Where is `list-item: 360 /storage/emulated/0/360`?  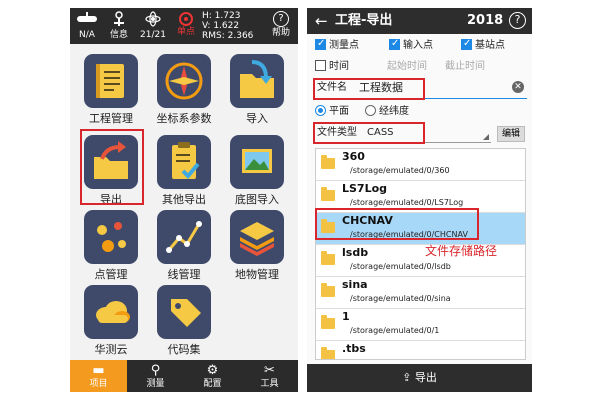 list-item: 360 /storage/emulated/0/360 is located at coordinates (420, 165).